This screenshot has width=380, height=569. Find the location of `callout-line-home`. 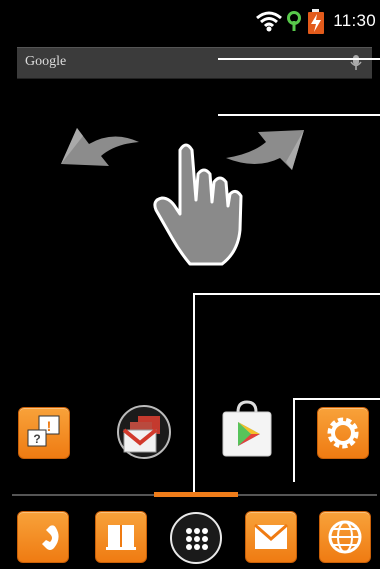

callout-line-home is located at coordinates (299, 115).